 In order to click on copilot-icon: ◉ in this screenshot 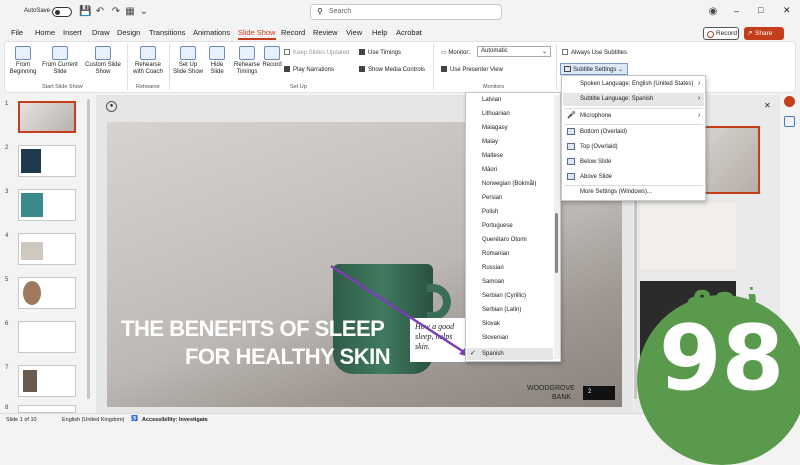, I will do `click(713, 12)`.